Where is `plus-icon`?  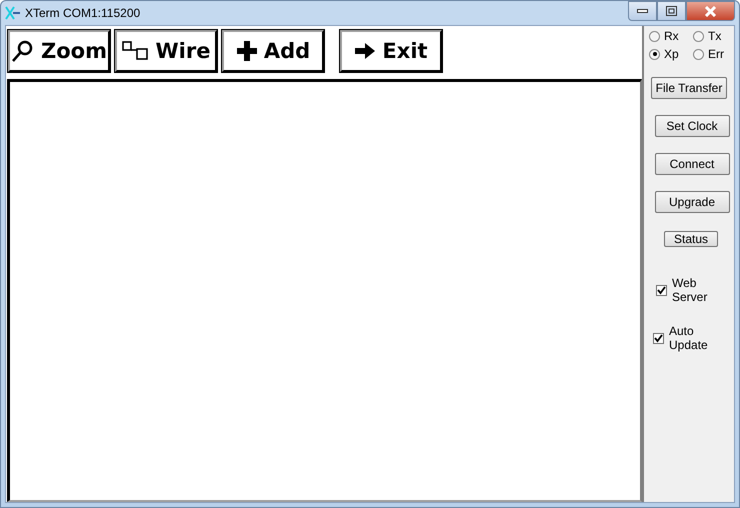 plus-icon is located at coordinates (247, 51).